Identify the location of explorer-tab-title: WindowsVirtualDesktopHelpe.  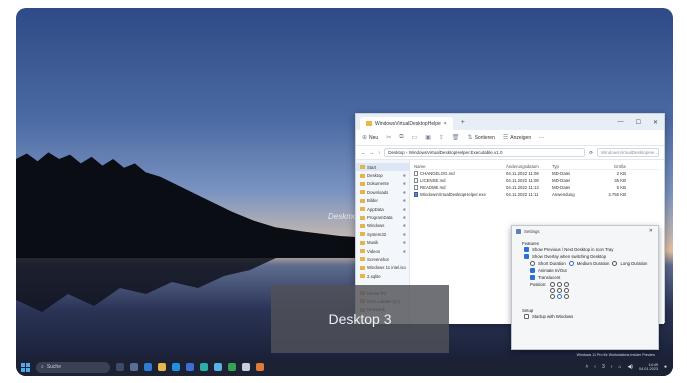
(408, 123).